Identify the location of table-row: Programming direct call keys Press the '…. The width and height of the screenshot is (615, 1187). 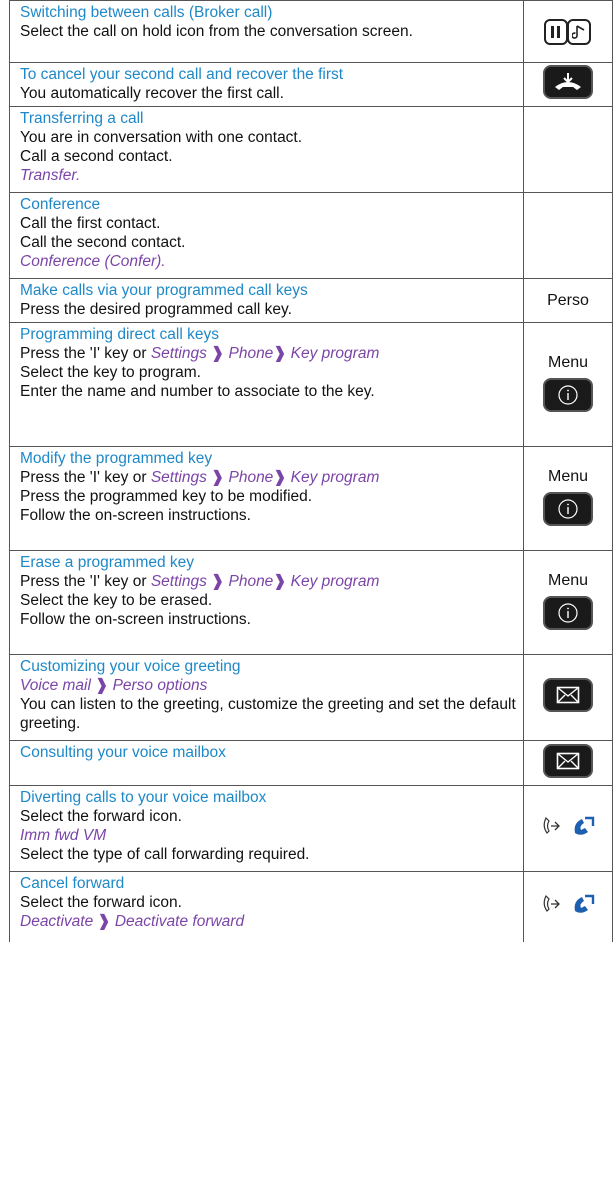
(311, 384).